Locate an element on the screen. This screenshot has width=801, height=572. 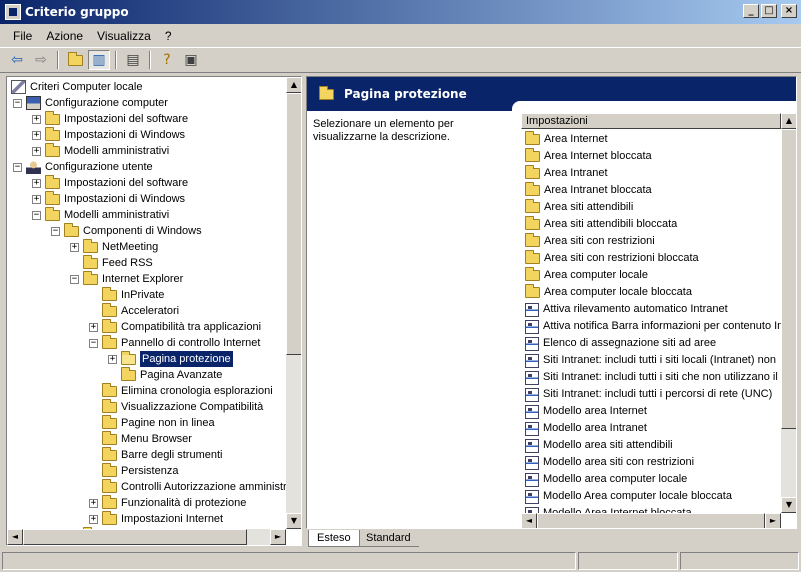
list-vertical-scrollbar: ▲ ▼ is located at coordinates (788, 313).